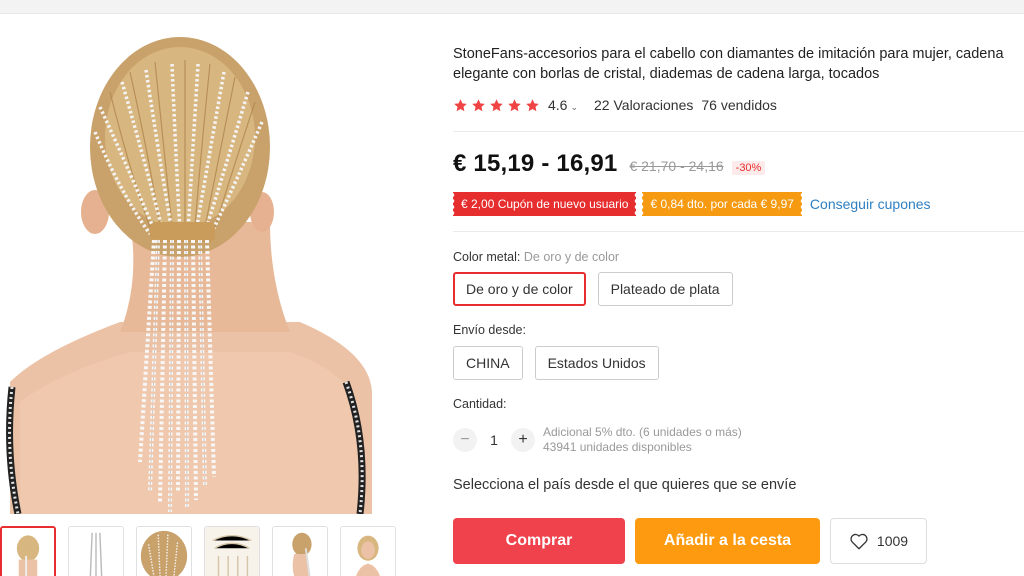 The image size is (1024, 576). Describe the element at coordinates (480, 404) in the screenshot. I see `quantity-label: Cantidad:` at that location.